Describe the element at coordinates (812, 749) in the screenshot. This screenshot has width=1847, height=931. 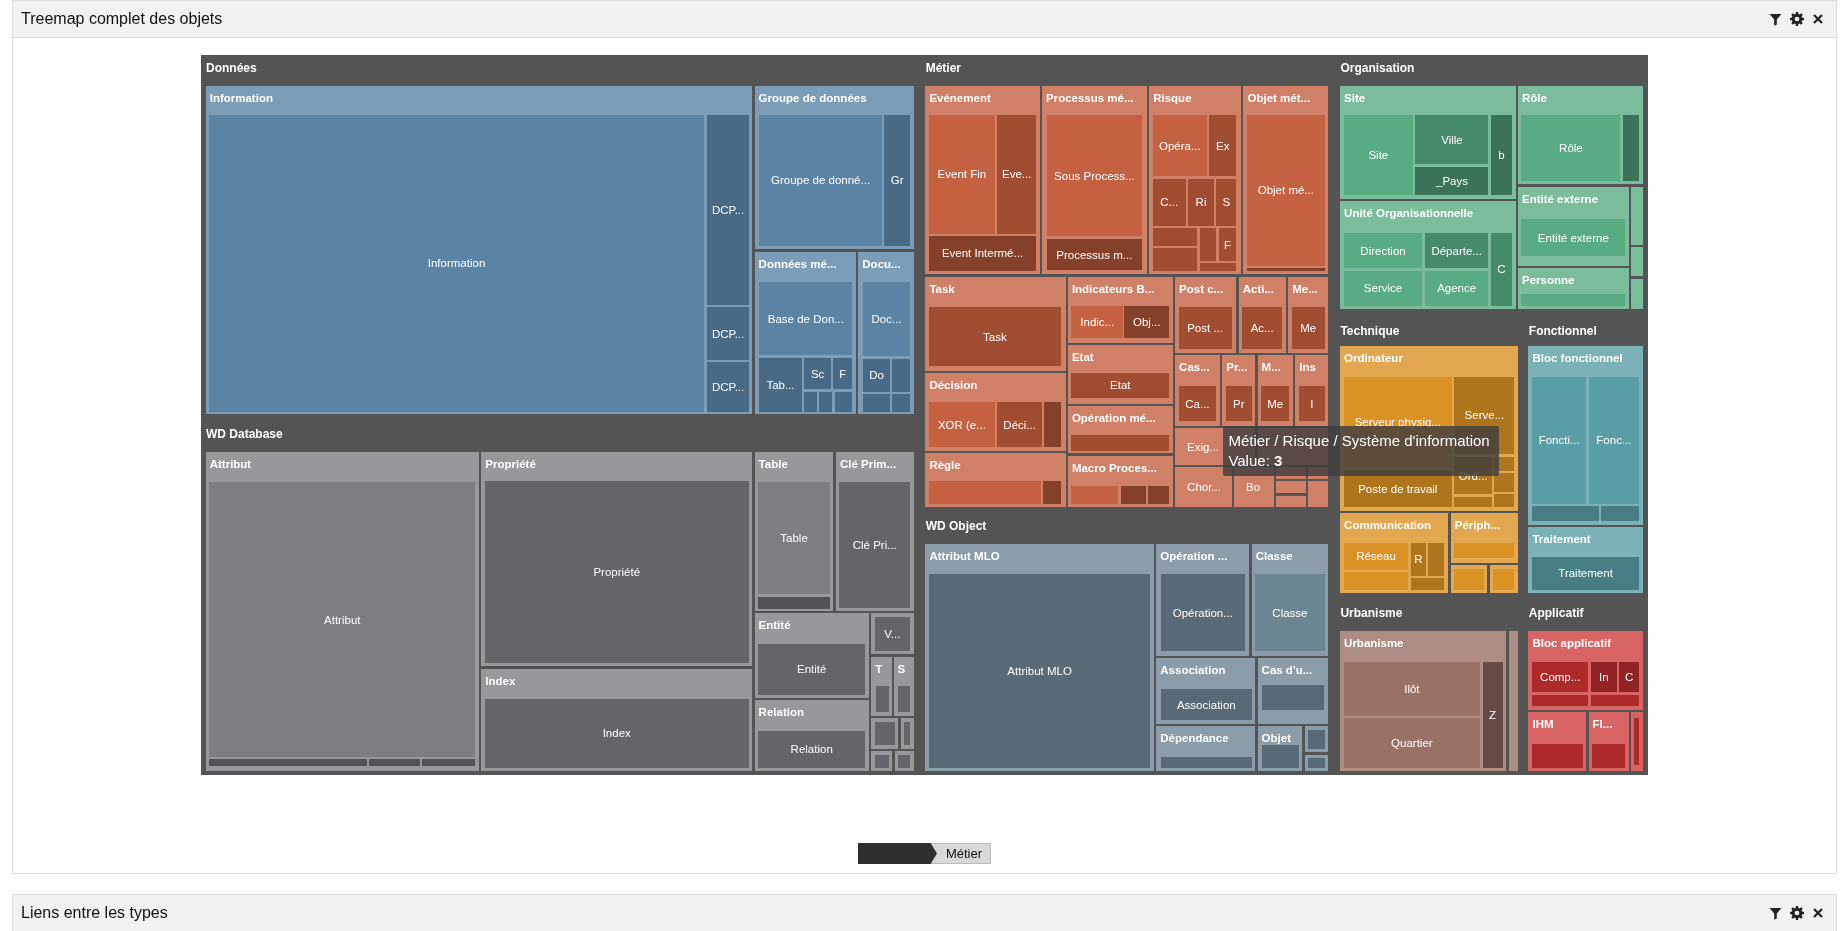
I see `treemap-tile: Relation` at that location.